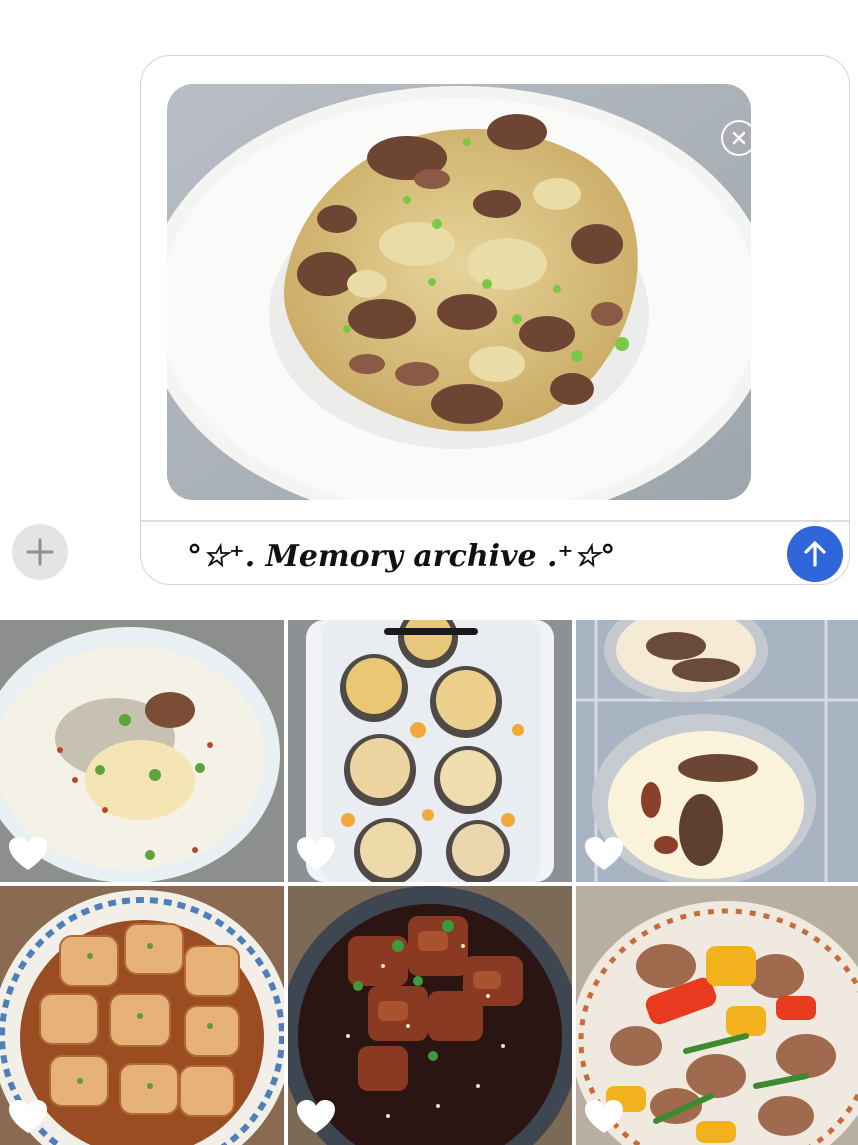  I want to click on message-input: °☆⁺. Memory archive .⁺☆°, so click(467, 556).